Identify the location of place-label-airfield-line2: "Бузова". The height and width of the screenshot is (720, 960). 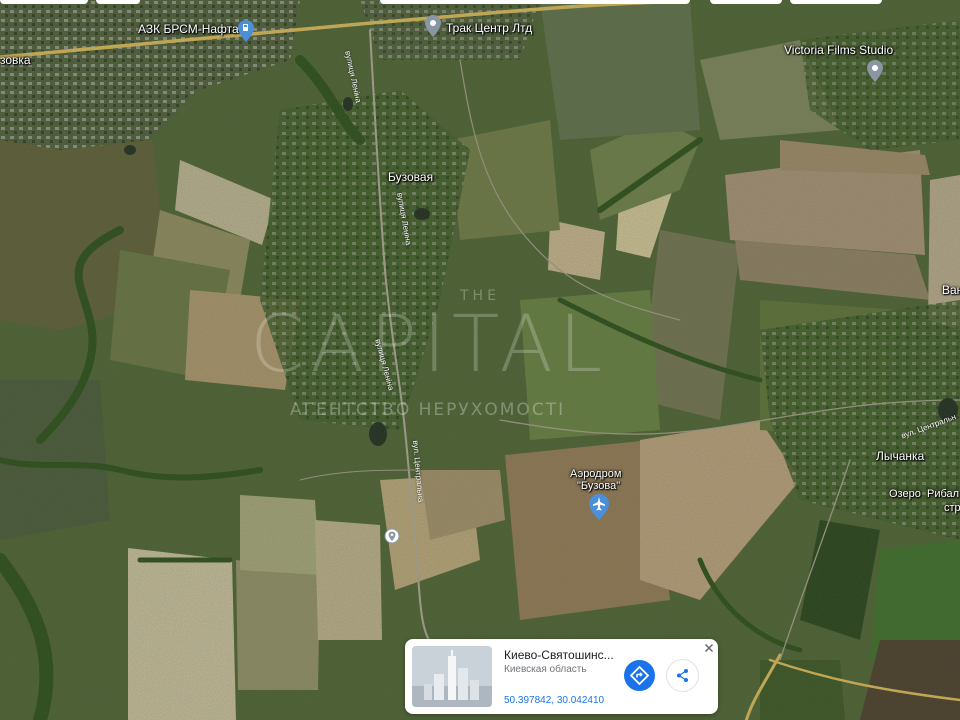
(598, 486).